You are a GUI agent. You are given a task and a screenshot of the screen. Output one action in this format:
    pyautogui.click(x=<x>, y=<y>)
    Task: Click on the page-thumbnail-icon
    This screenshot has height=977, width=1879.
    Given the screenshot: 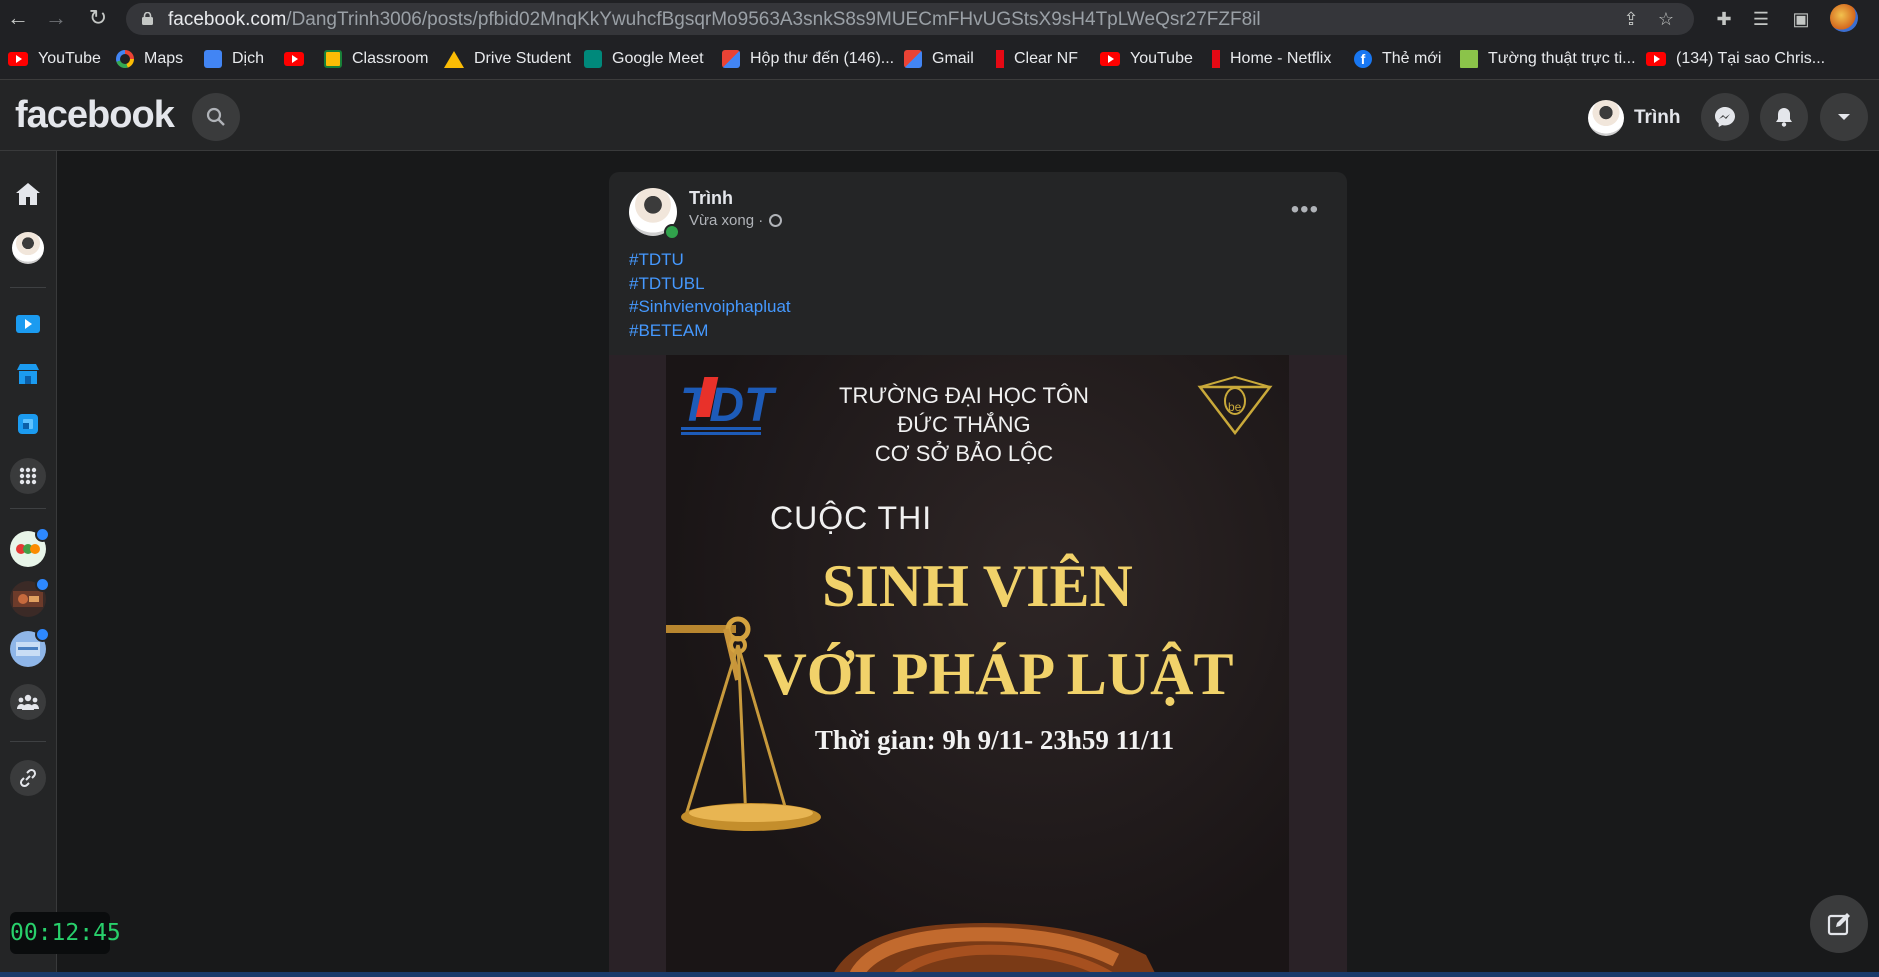 What is the action you would take?
    pyautogui.click(x=28, y=549)
    